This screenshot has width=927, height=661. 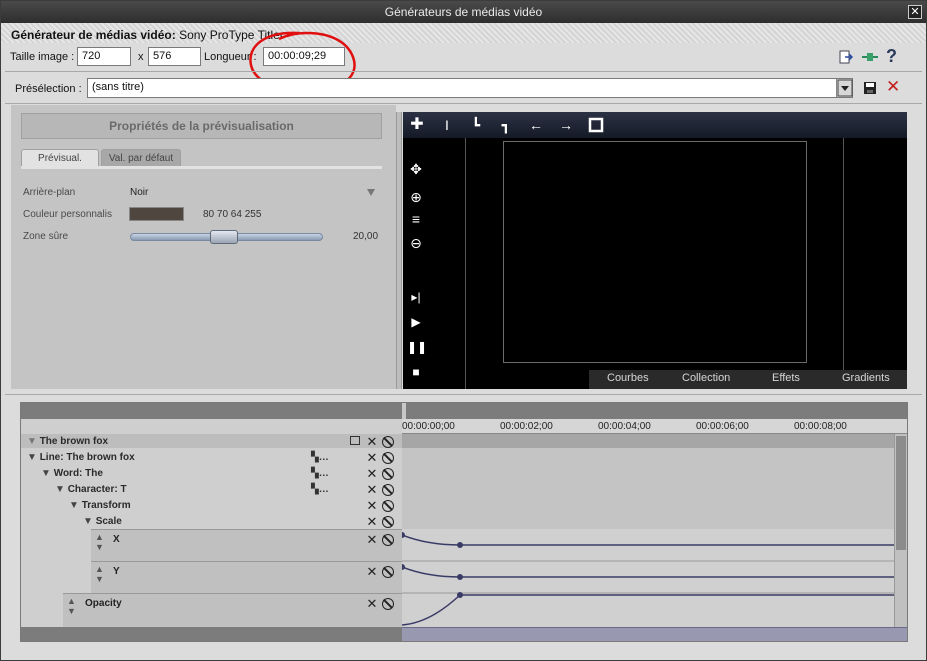 What do you see at coordinates (416, 297) in the screenshot?
I see `step-forward-icon: ▸|` at bounding box center [416, 297].